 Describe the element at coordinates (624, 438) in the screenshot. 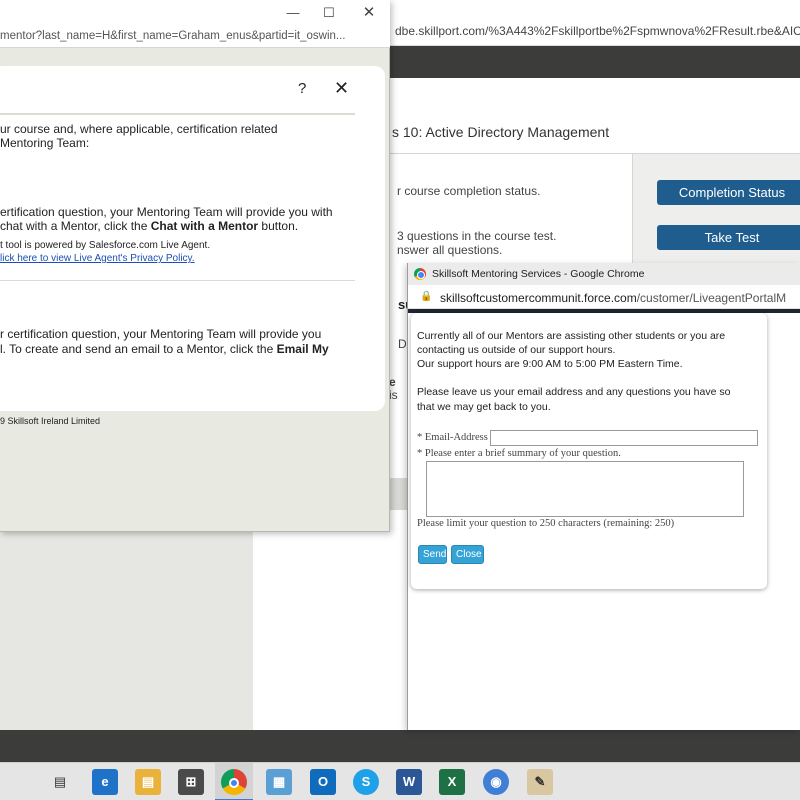

I see `email-field` at that location.